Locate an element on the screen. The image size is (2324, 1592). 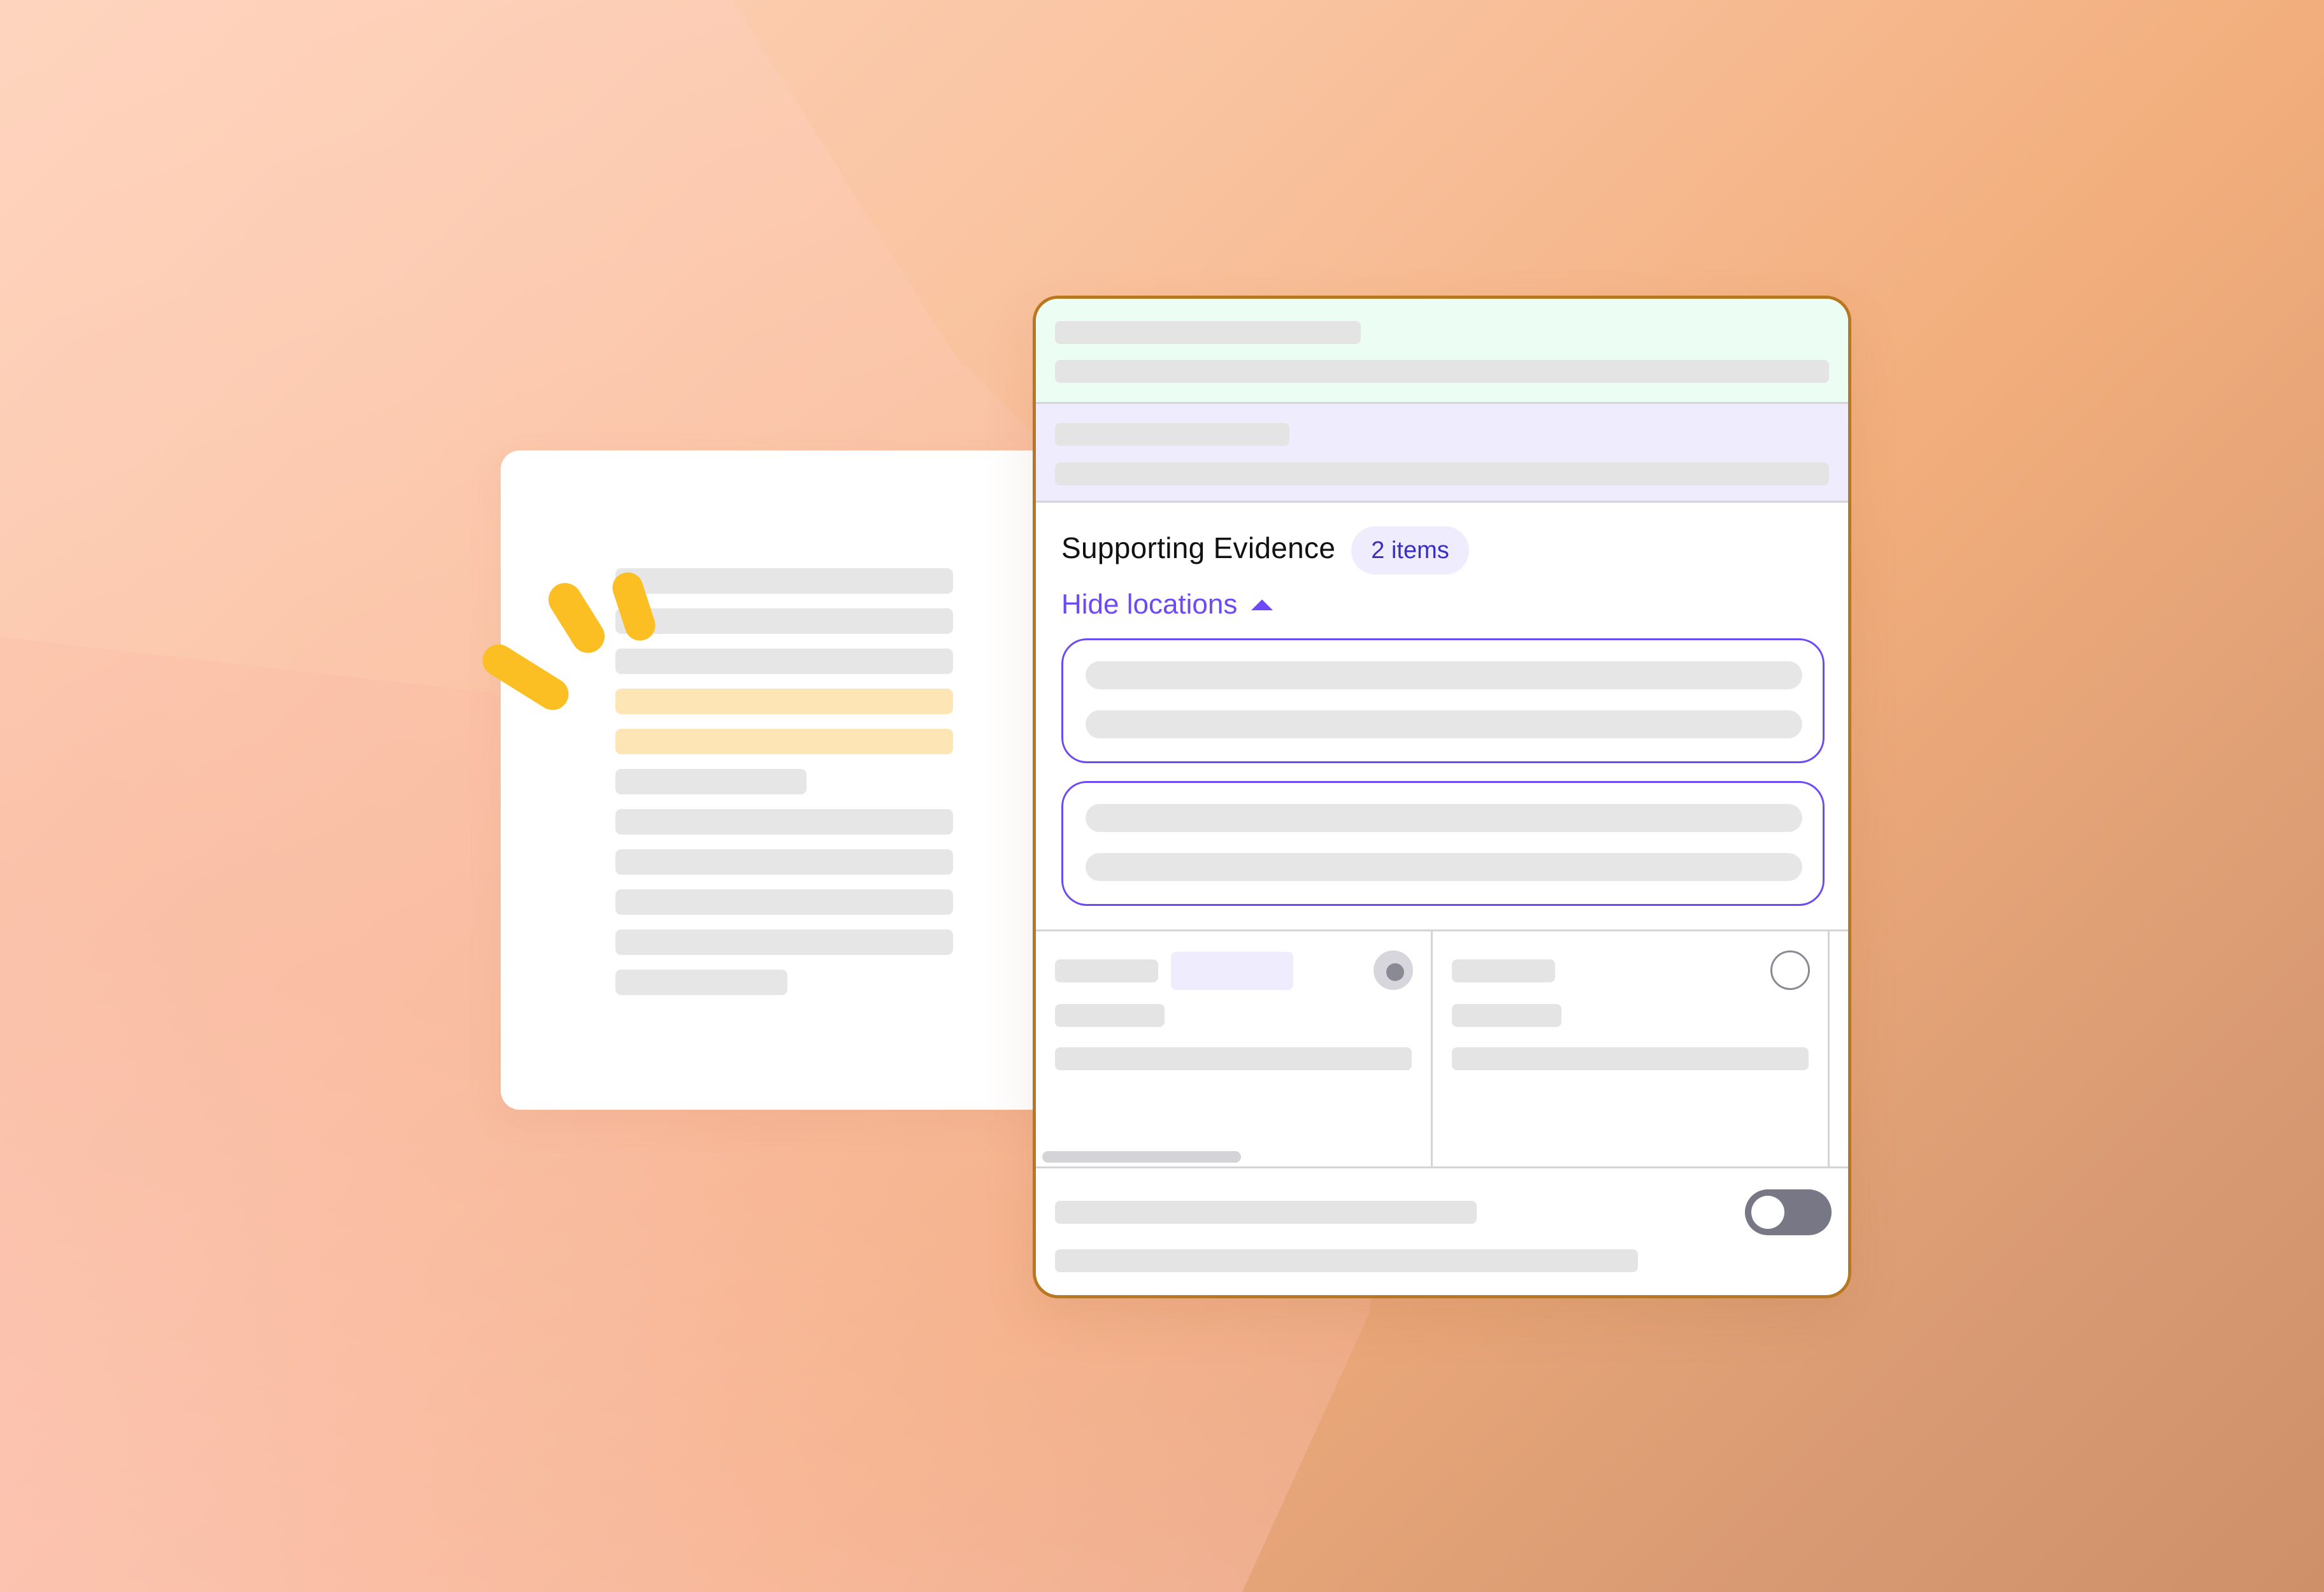
count-badge: 2 items is located at coordinates (1410, 550).